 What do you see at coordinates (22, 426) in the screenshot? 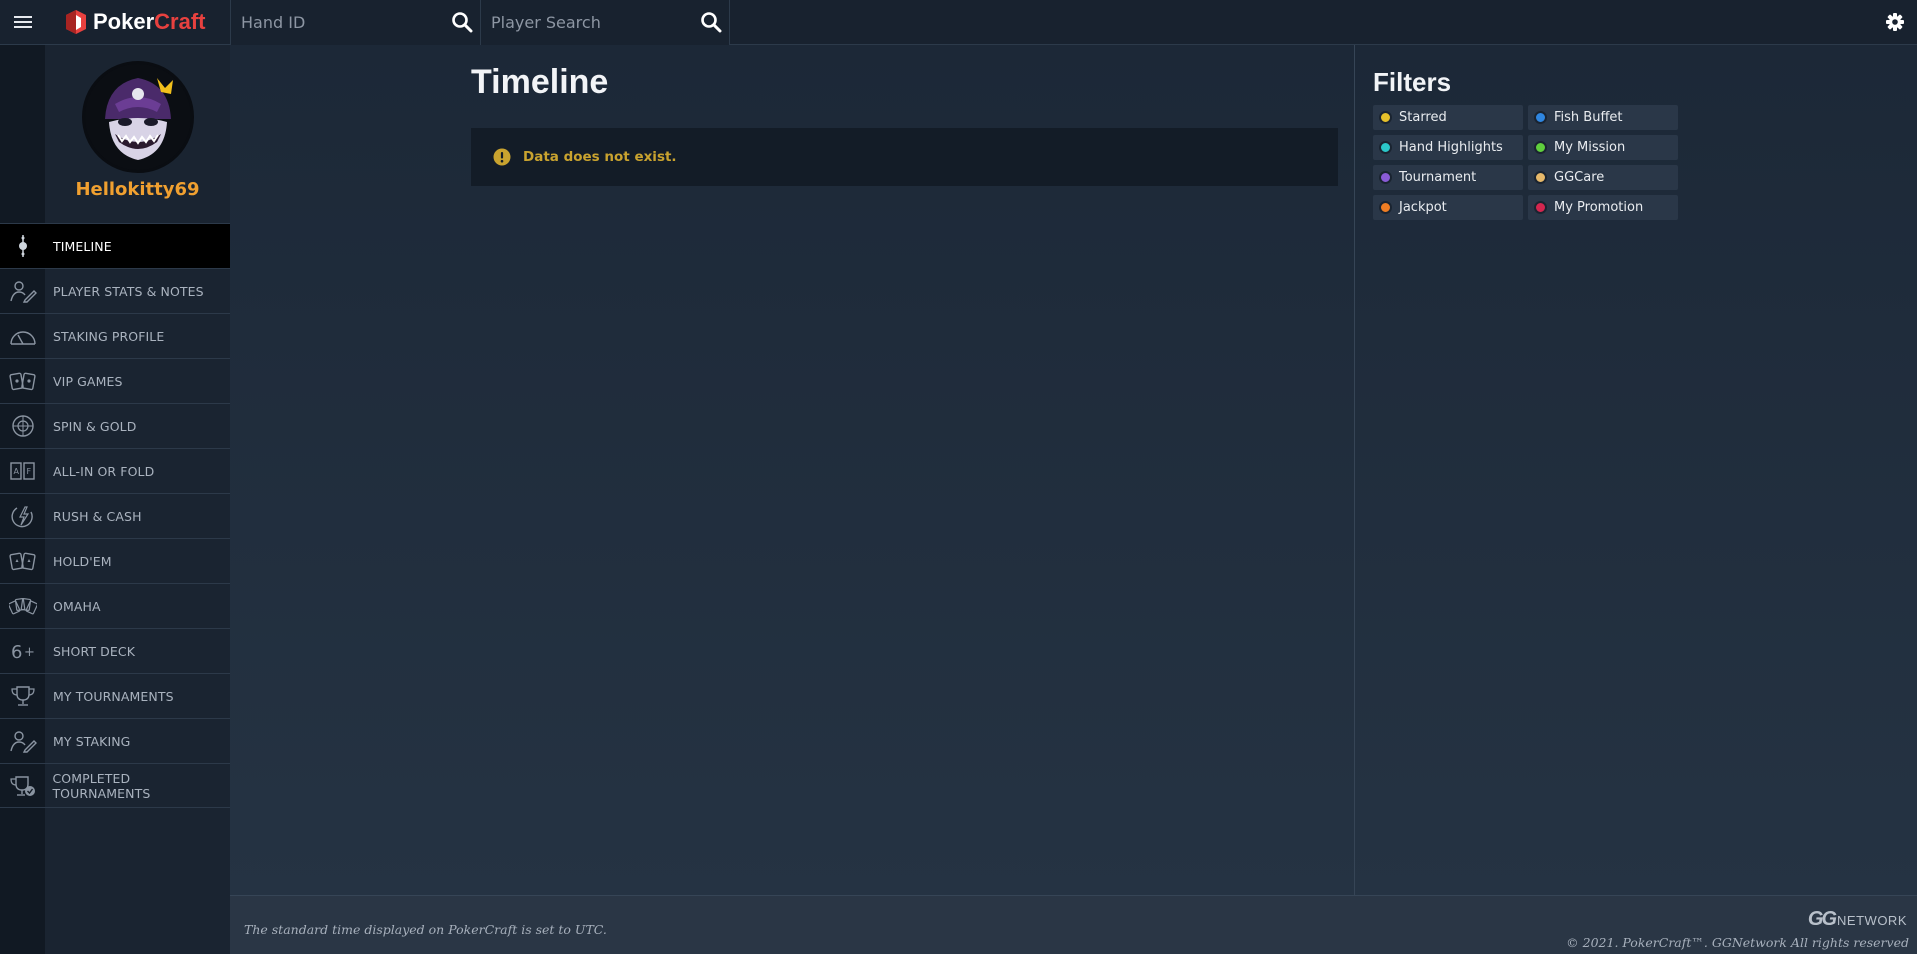
I see `spin-icon` at bounding box center [22, 426].